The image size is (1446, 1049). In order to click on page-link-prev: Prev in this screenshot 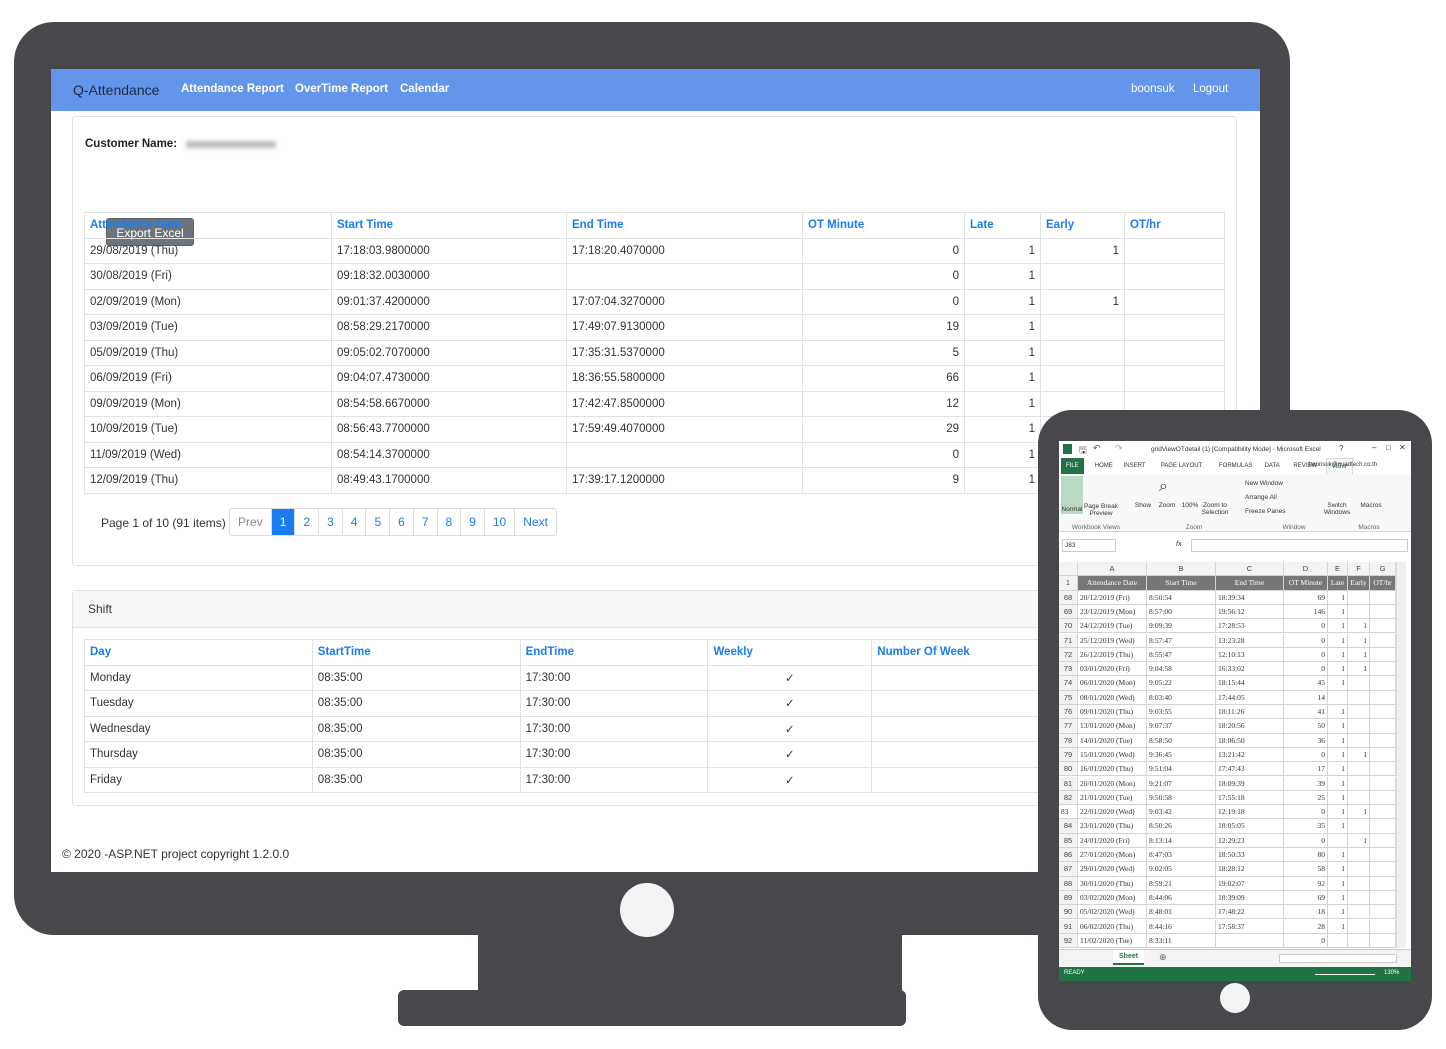, I will do `click(250, 522)`.